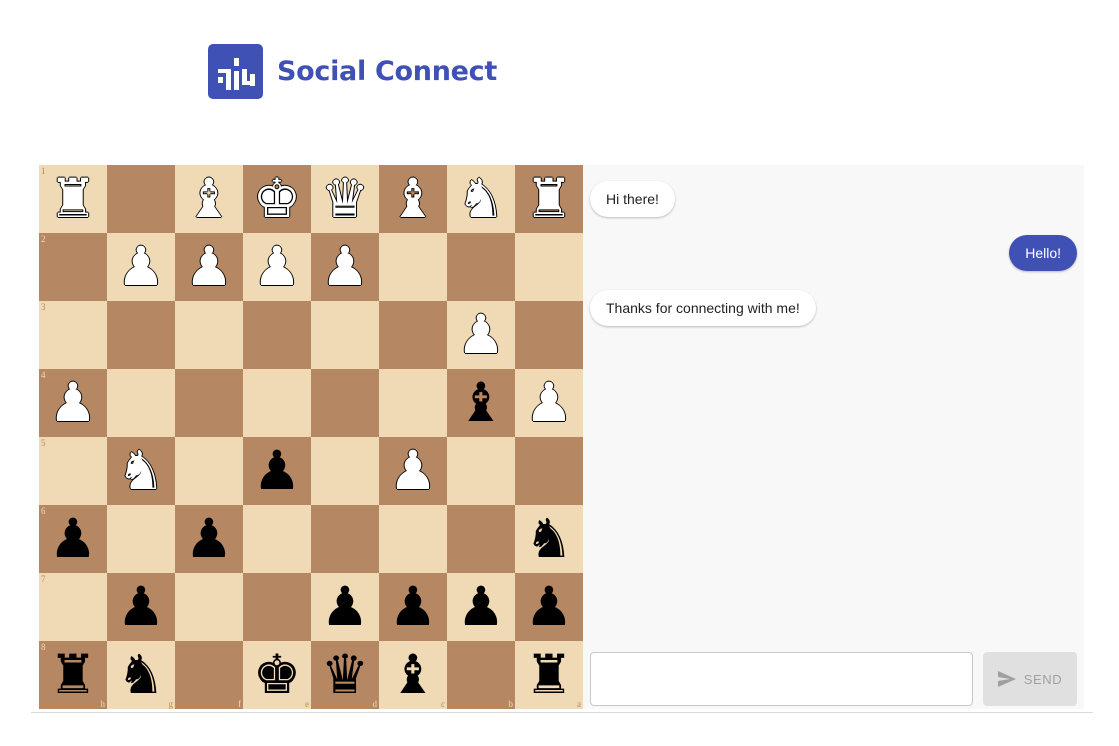 Image resolution: width=1119 pixels, height=746 pixels. I want to click on board-square: e ♚, so click(277, 675).